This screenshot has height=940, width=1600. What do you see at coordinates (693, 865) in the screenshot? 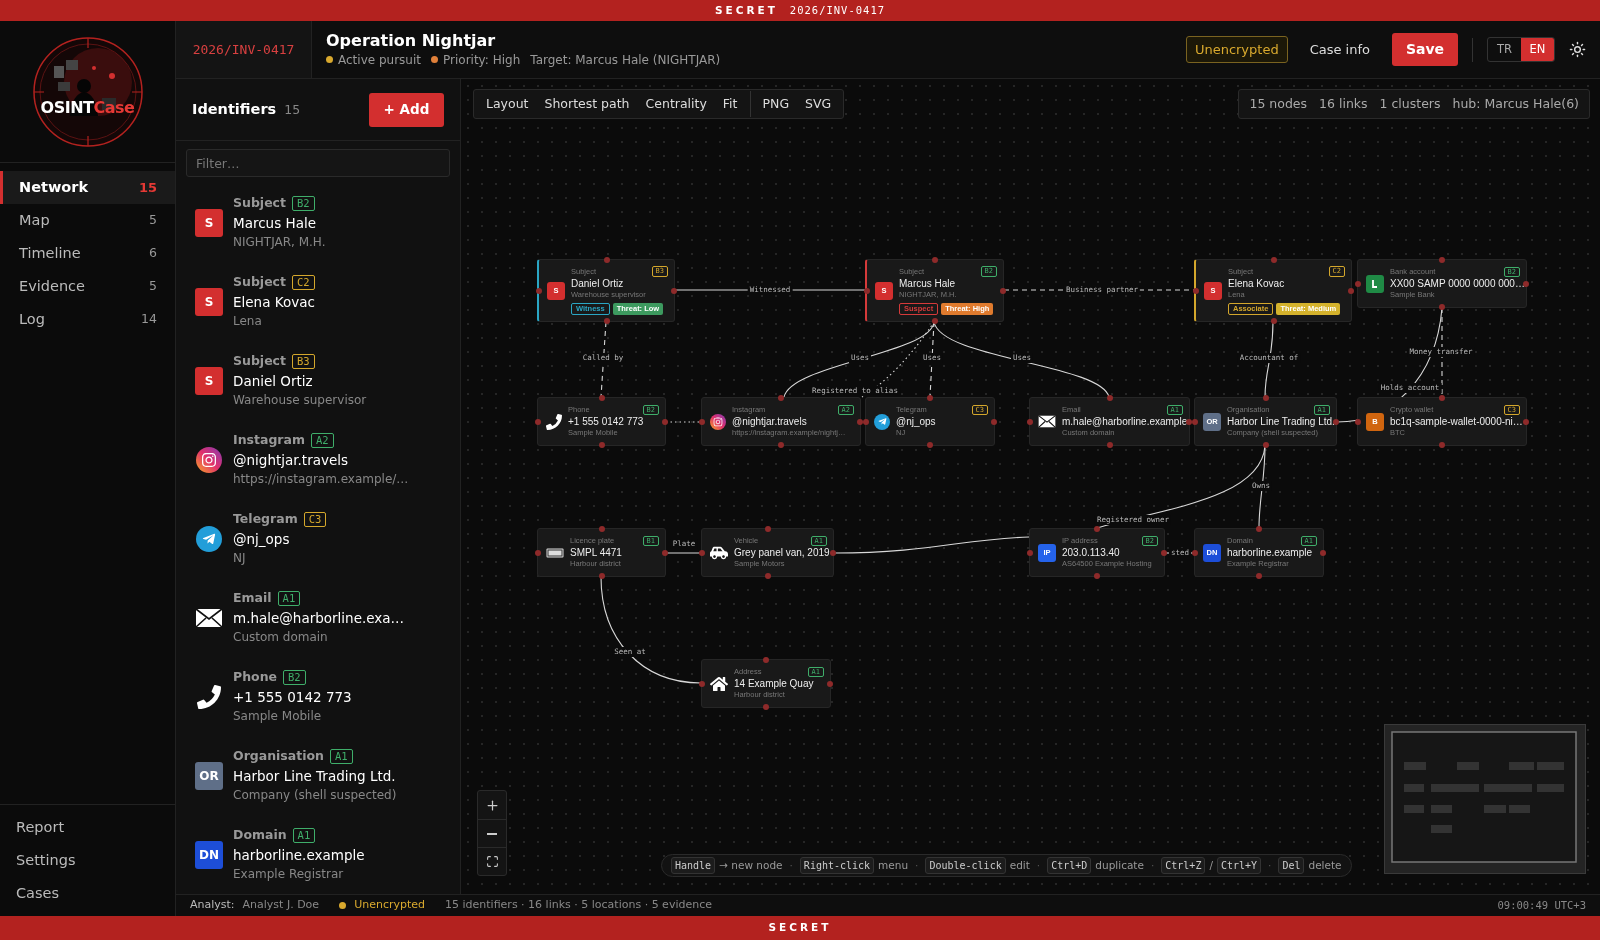
I see `key-cap: Handle` at bounding box center [693, 865].